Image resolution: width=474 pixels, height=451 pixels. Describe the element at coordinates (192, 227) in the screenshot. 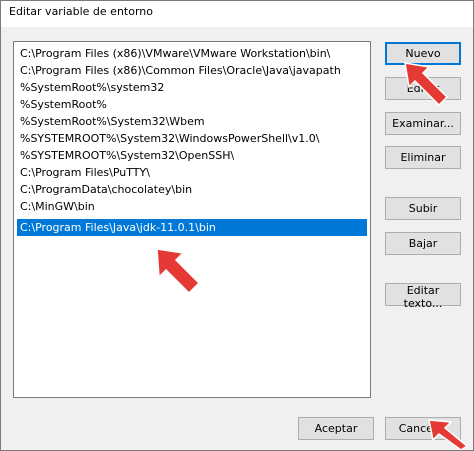

I see `list-item-selected: C:\Program Files\Java\jdk-11.0.1\bin` at that location.